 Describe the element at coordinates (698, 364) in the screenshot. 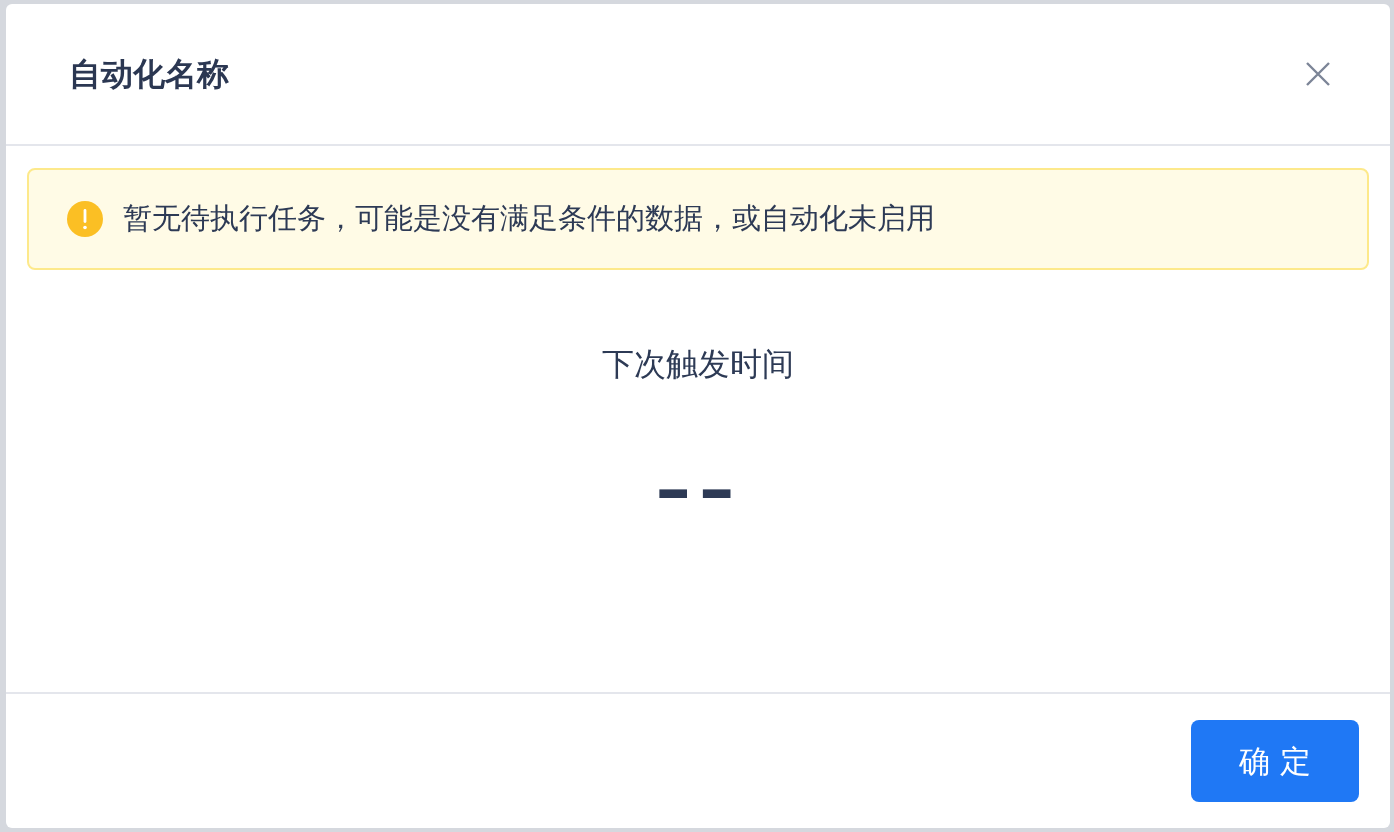

I see `next-trigger-label: 下次触发时间` at that location.